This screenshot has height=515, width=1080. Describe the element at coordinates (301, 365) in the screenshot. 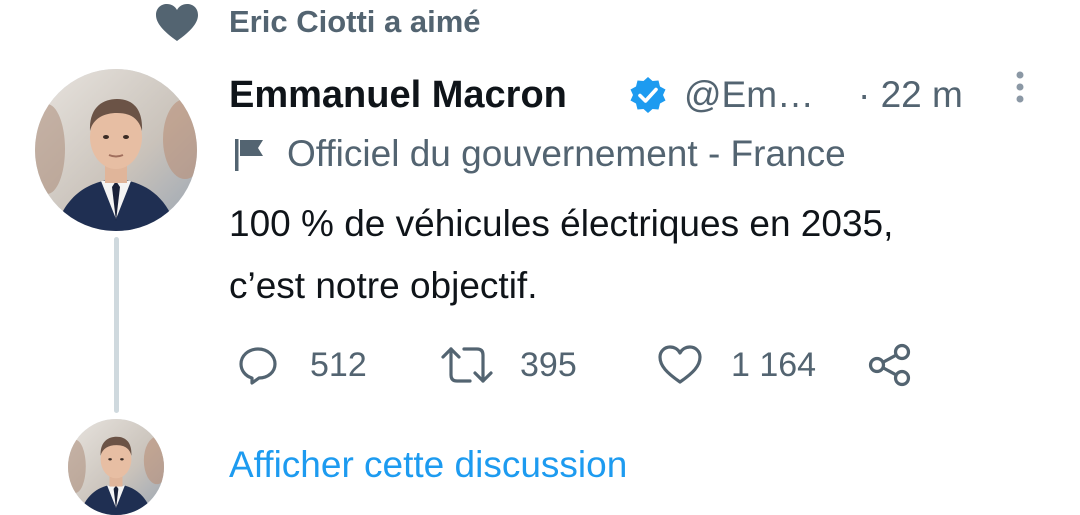

I see `reply-button: 512` at that location.